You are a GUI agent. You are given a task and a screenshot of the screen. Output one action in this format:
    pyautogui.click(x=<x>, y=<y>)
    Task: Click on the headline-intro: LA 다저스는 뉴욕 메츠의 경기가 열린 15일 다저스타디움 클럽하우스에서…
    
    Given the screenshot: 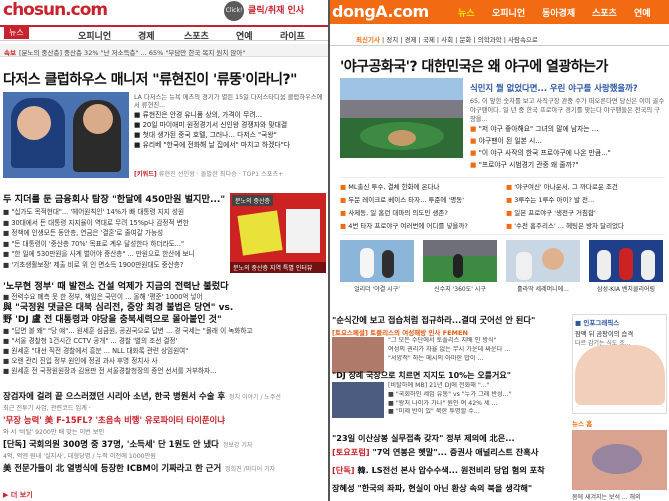 What is the action you would take?
    pyautogui.click(x=230, y=102)
    